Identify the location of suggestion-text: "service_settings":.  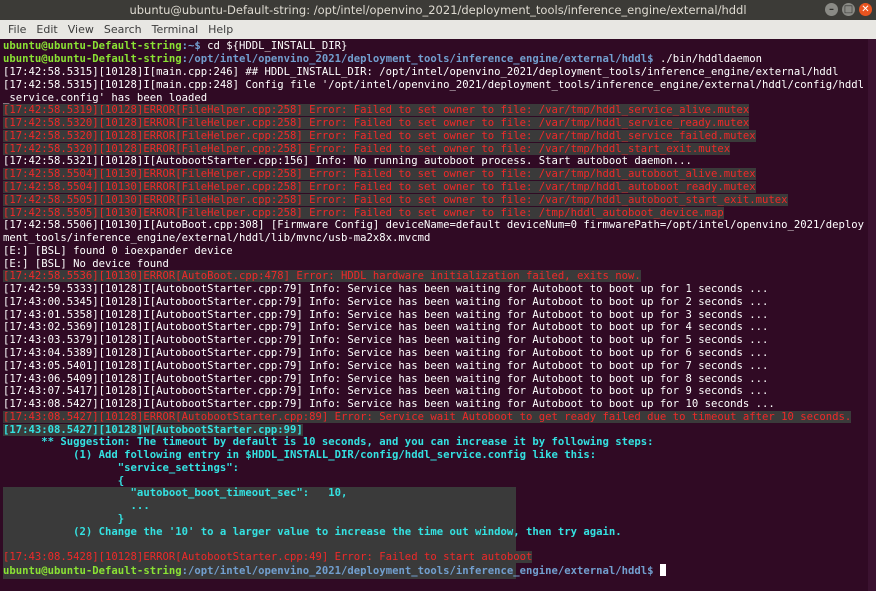
(121, 467).